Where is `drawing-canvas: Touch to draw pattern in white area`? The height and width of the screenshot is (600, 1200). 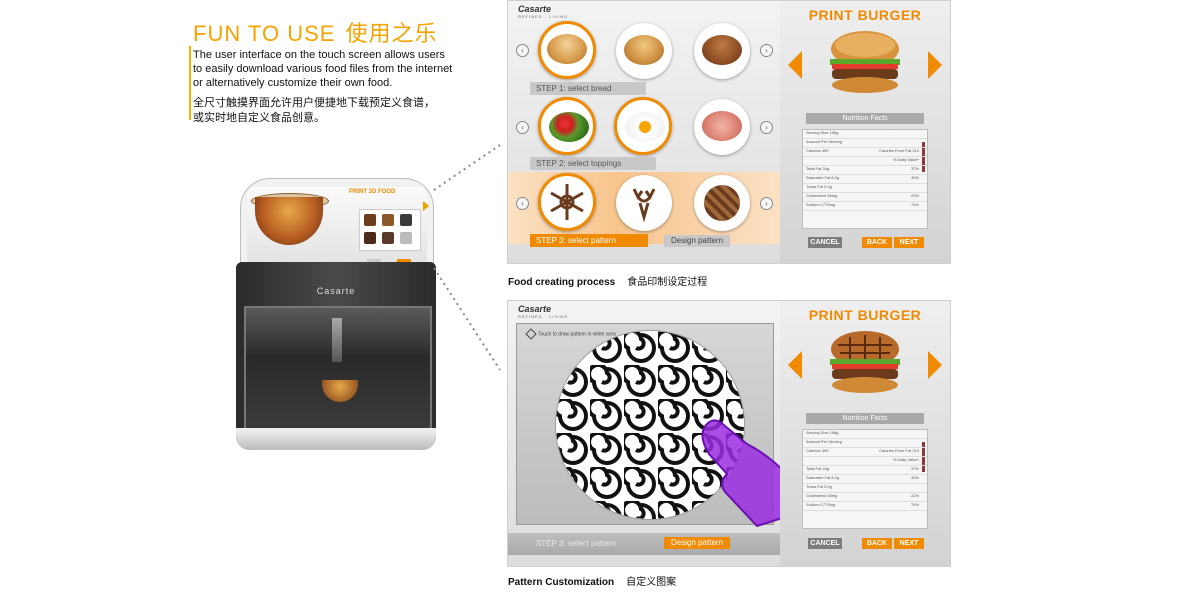 drawing-canvas: Touch to draw pattern in white area is located at coordinates (656, 425).